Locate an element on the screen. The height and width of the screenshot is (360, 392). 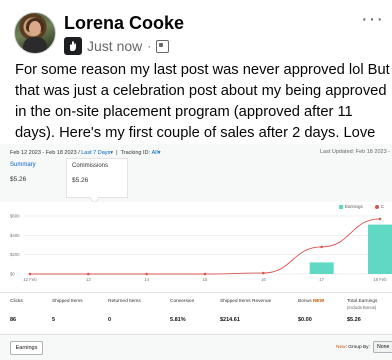
stat-value: 5 is located at coordinates (54, 320).